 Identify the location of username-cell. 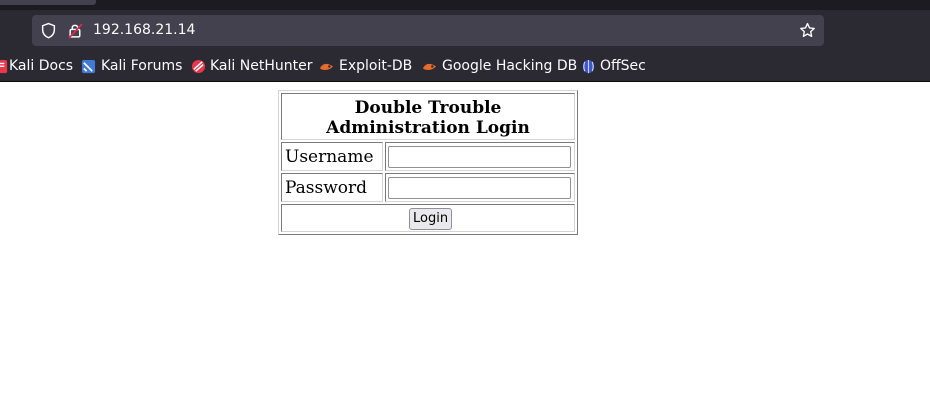
(480, 156).